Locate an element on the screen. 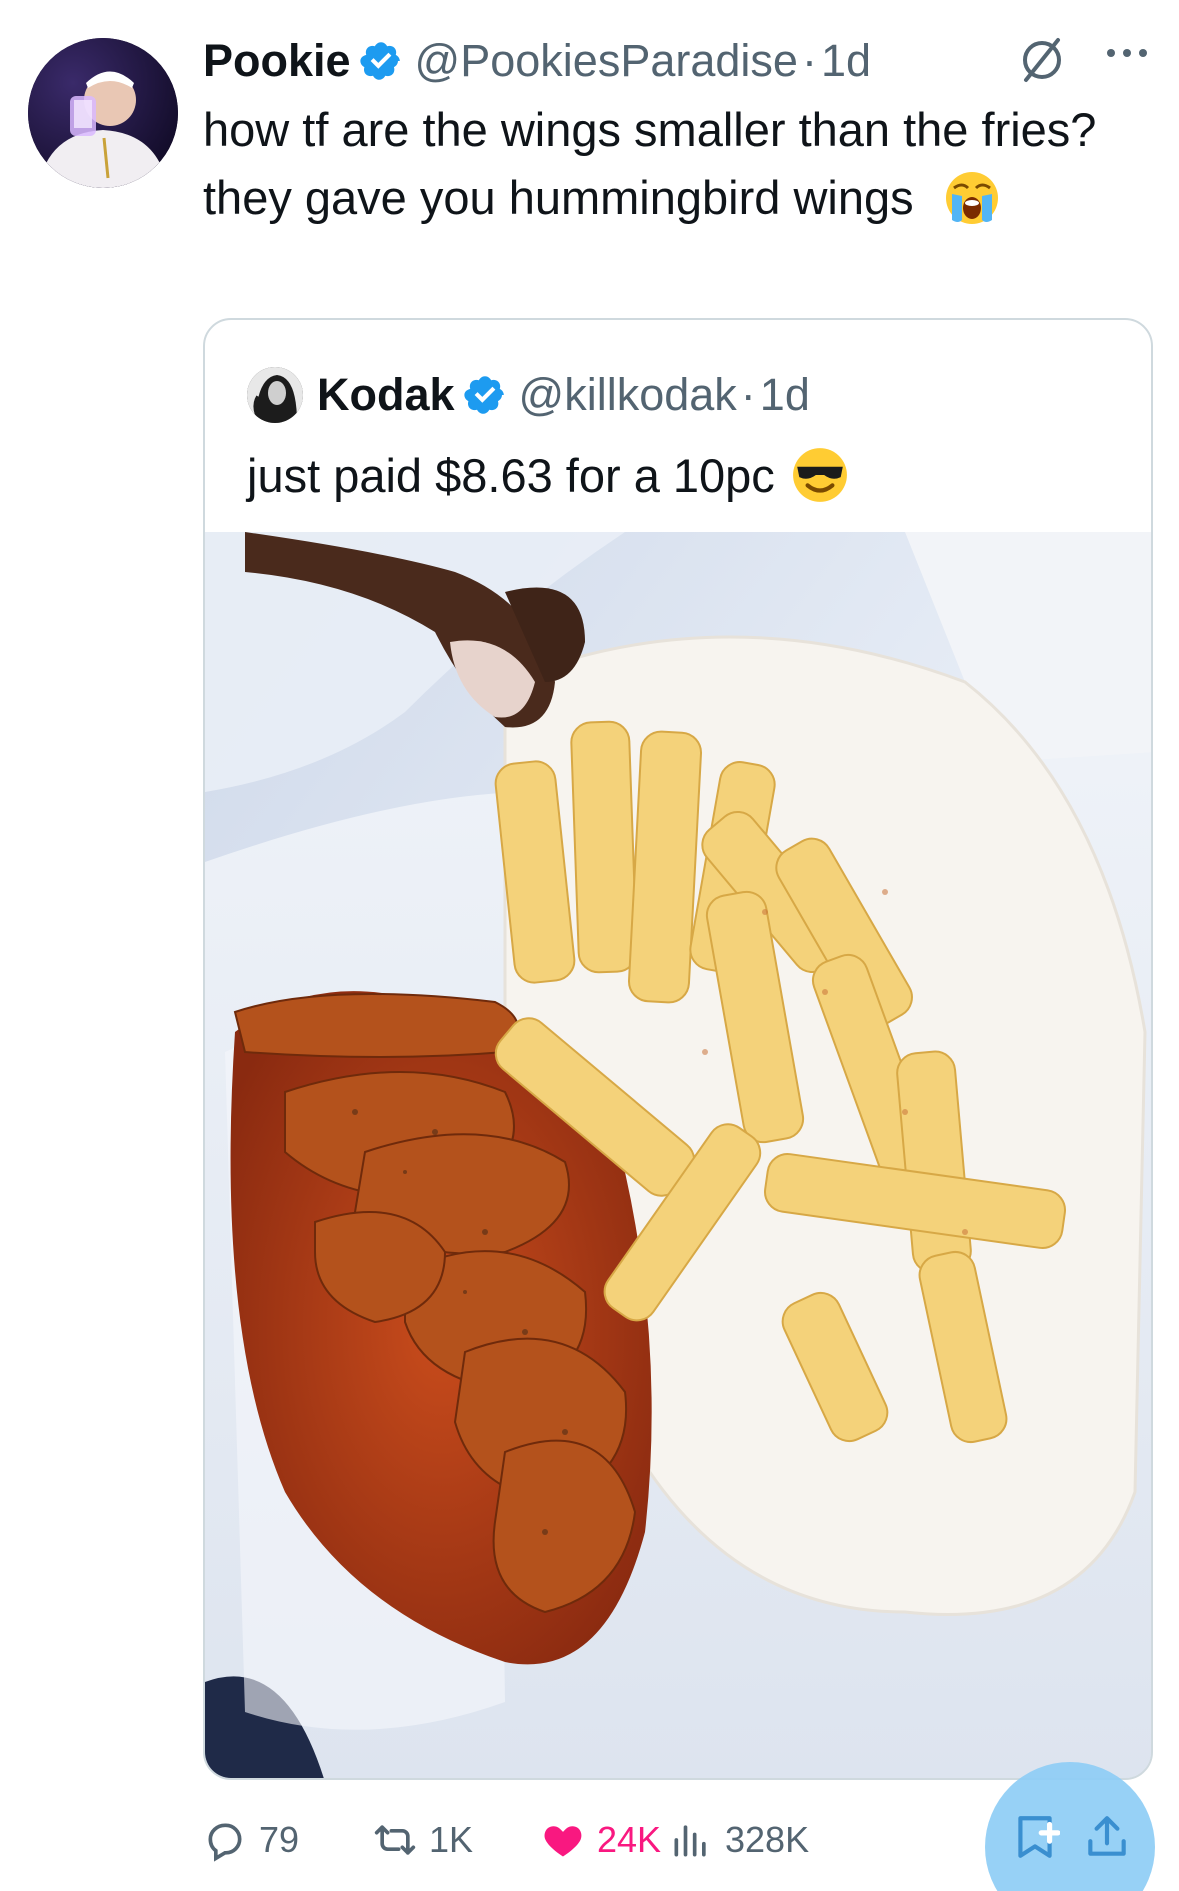 The image size is (1179, 1891). smiling-face-with-sunglasses-icon is located at coordinates (819, 475).